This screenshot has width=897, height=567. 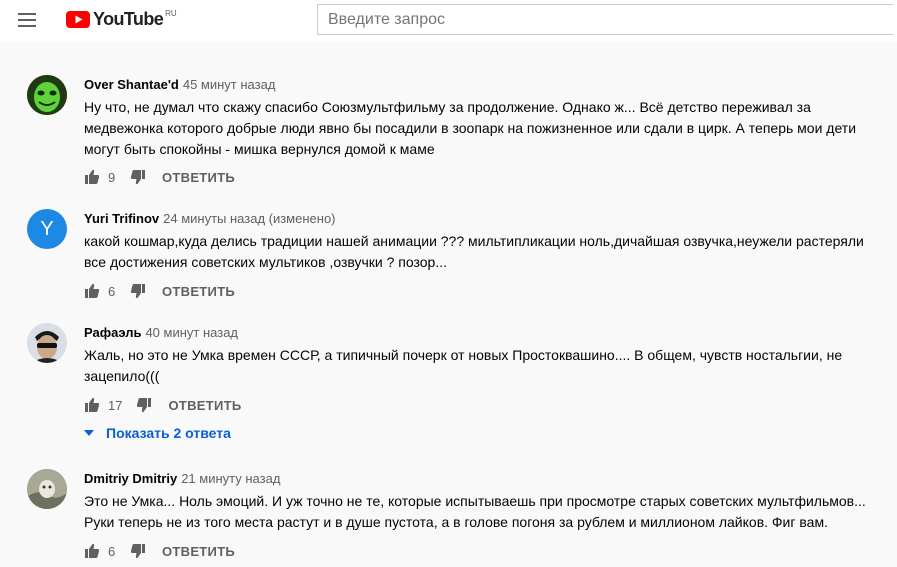 What do you see at coordinates (230, 478) in the screenshot?
I see `comment-time: 21 минуту назад` at bounding box center [230, 478].